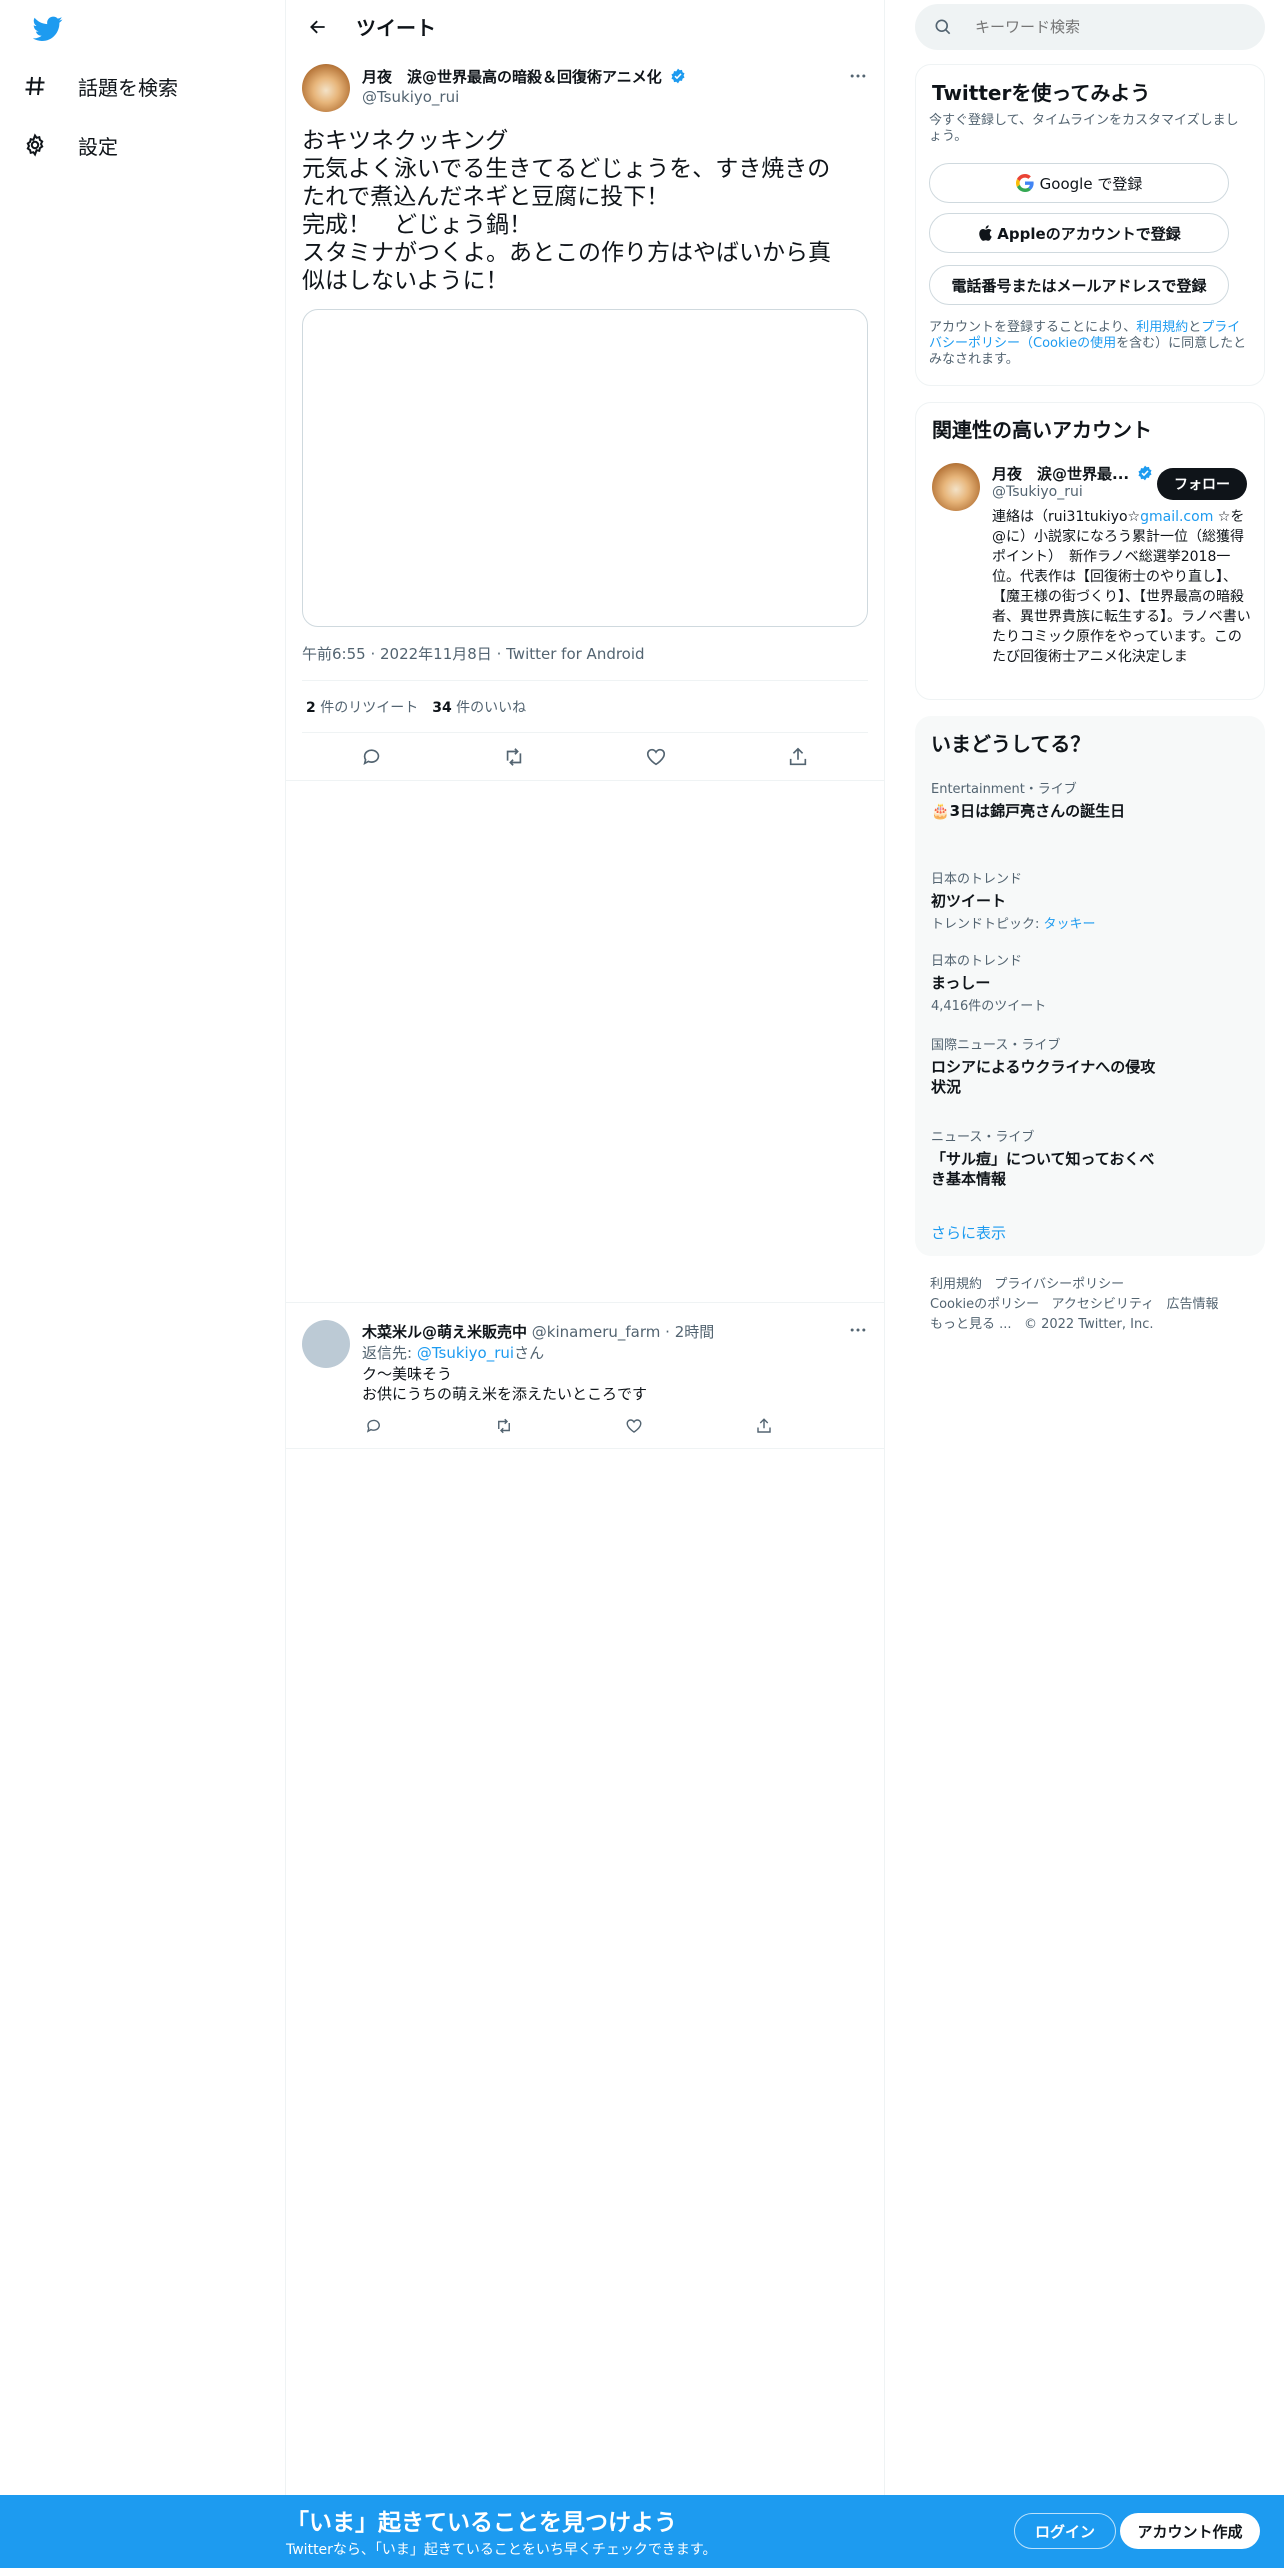  I want to click on terms-text: と, so click(1195, 327).